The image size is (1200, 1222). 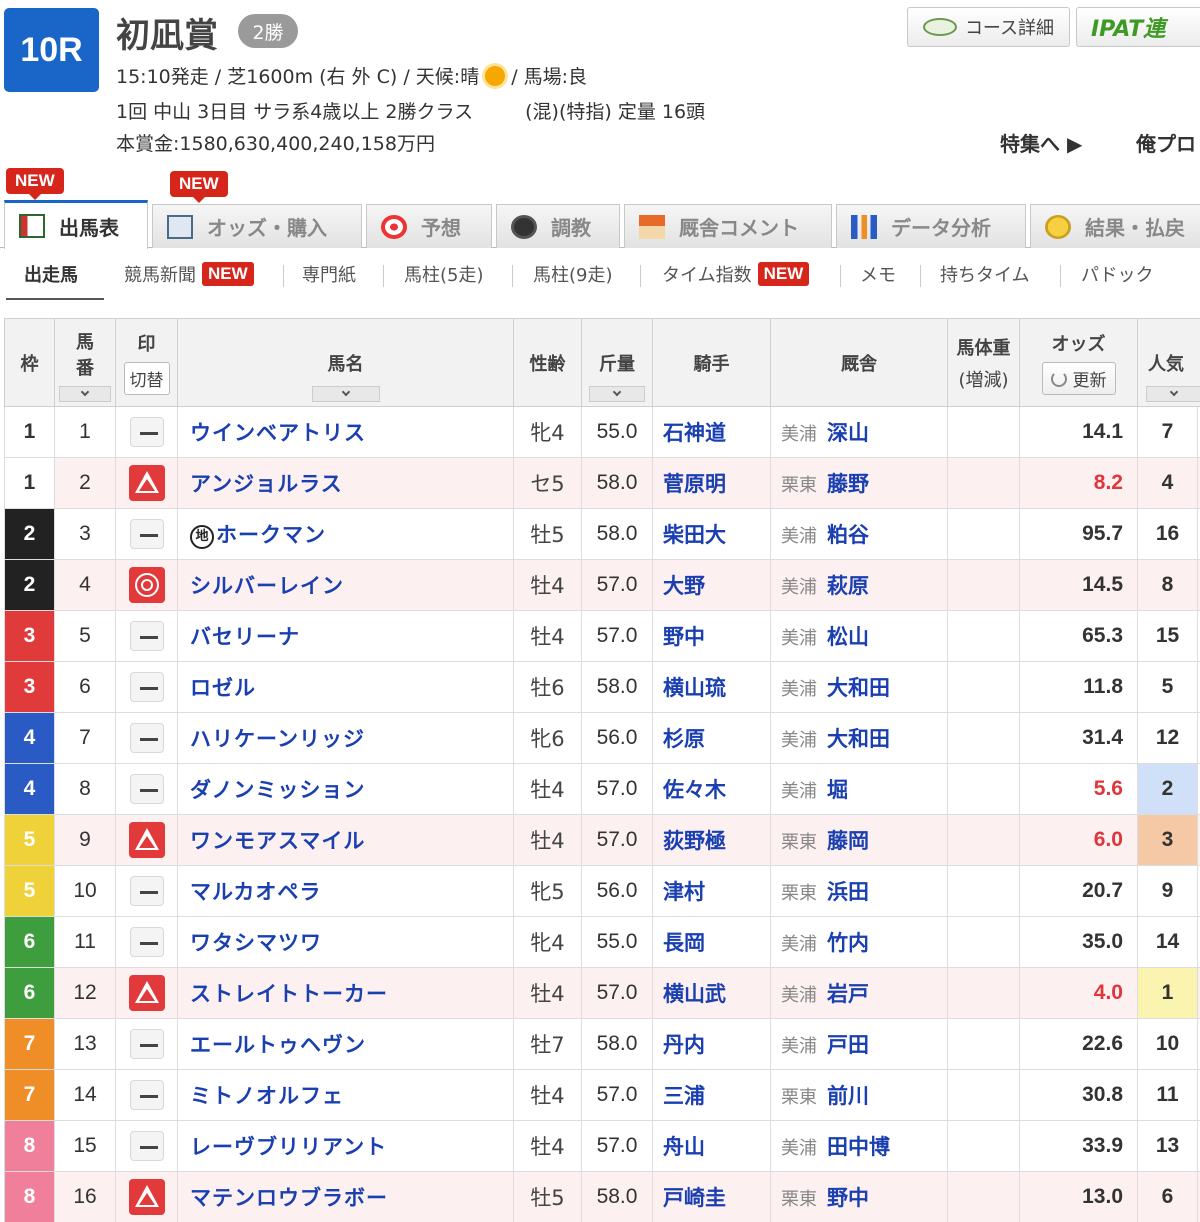 What do you see at coordinates (256, 943) in the screenshot?
I see `horse-name-link: ワタシマツワ` at bounding box center [256, 943].